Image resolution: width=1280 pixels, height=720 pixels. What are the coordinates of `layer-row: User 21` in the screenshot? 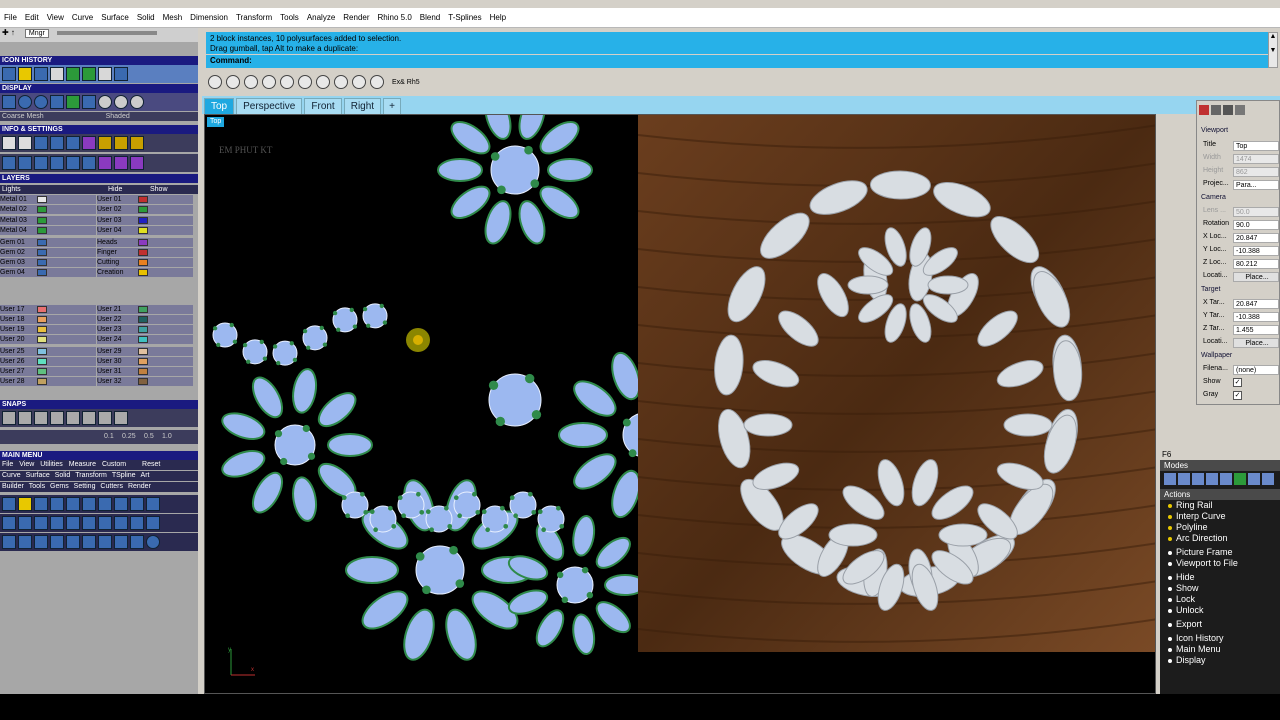 It's located at (145, 309).